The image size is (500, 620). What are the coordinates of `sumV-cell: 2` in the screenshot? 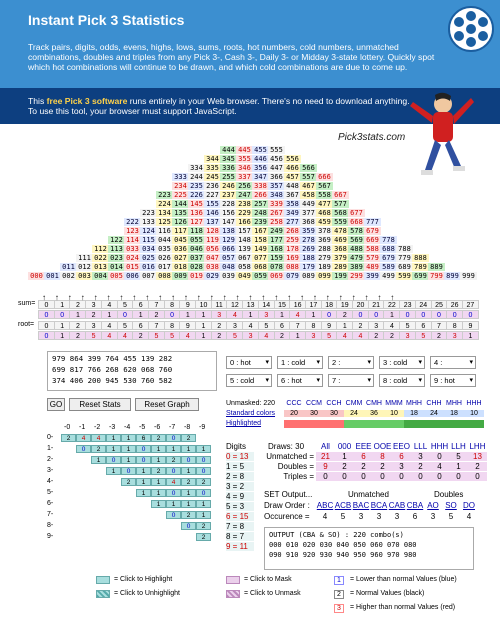 It's located at (94, 314).